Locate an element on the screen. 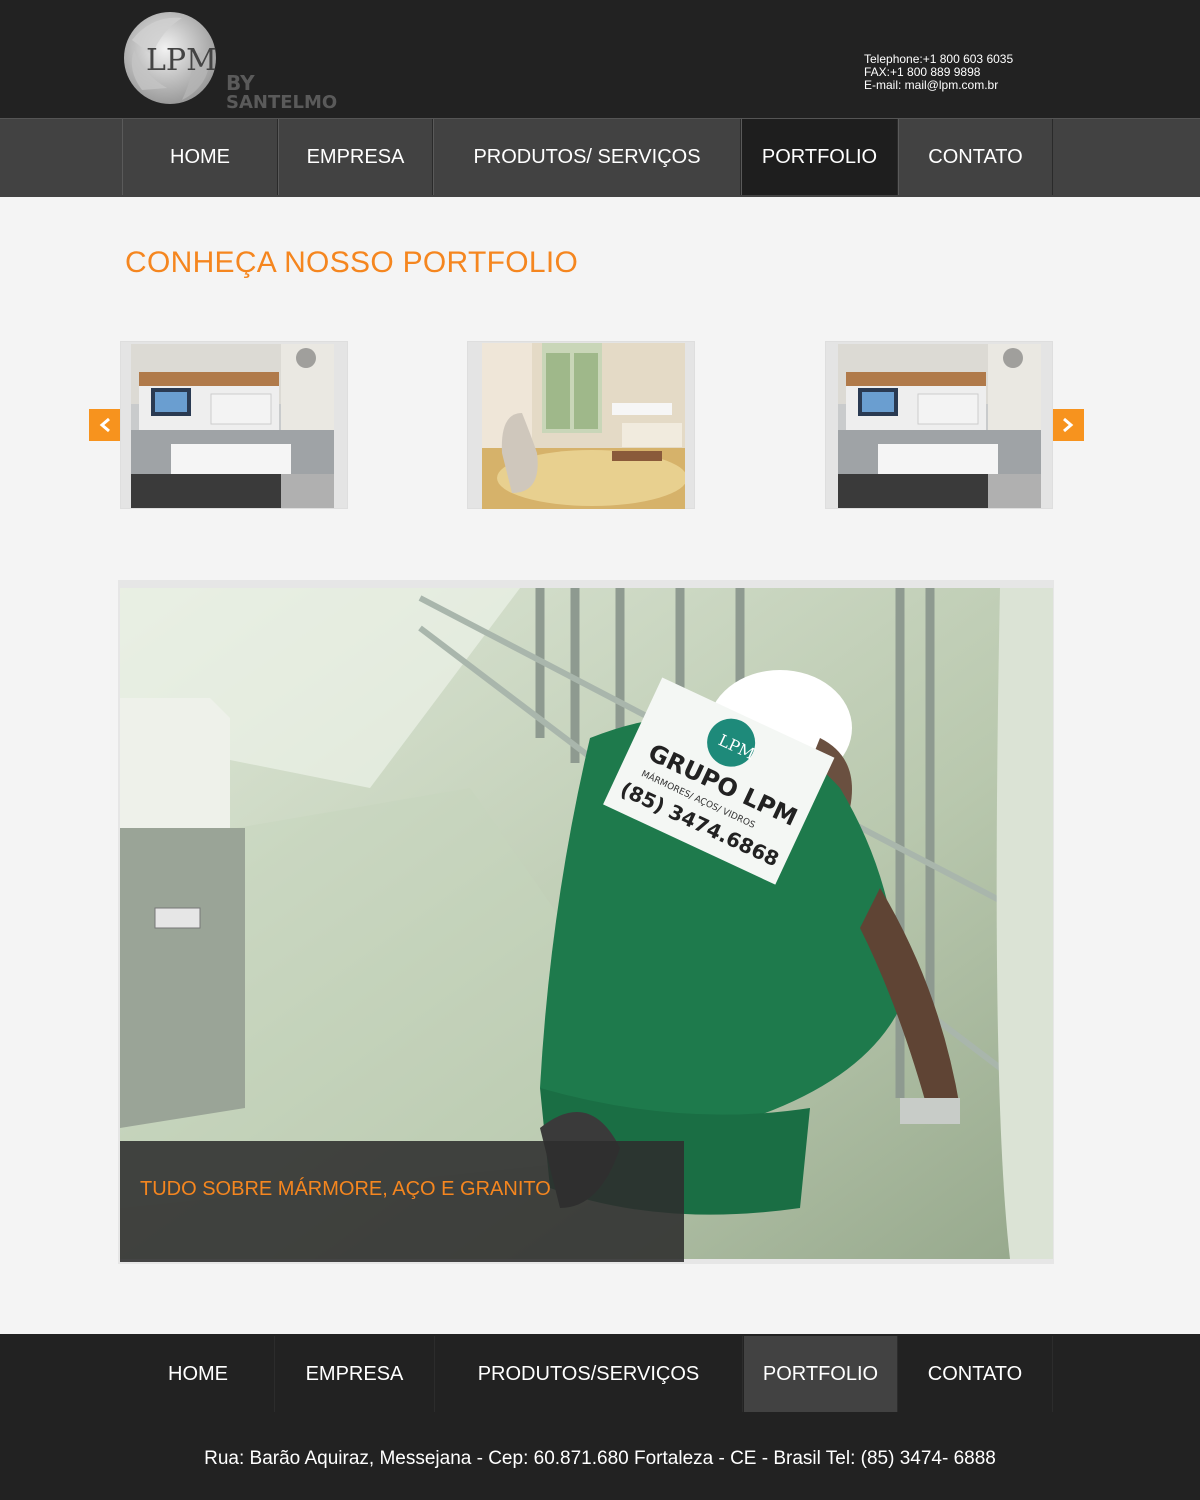 Image resolution: width=1200 pixels, height=1500 pixels. nav-item-produtos-servicos: PRODUTOS/ SERVIÇOS is located at coordinates (587, 157).